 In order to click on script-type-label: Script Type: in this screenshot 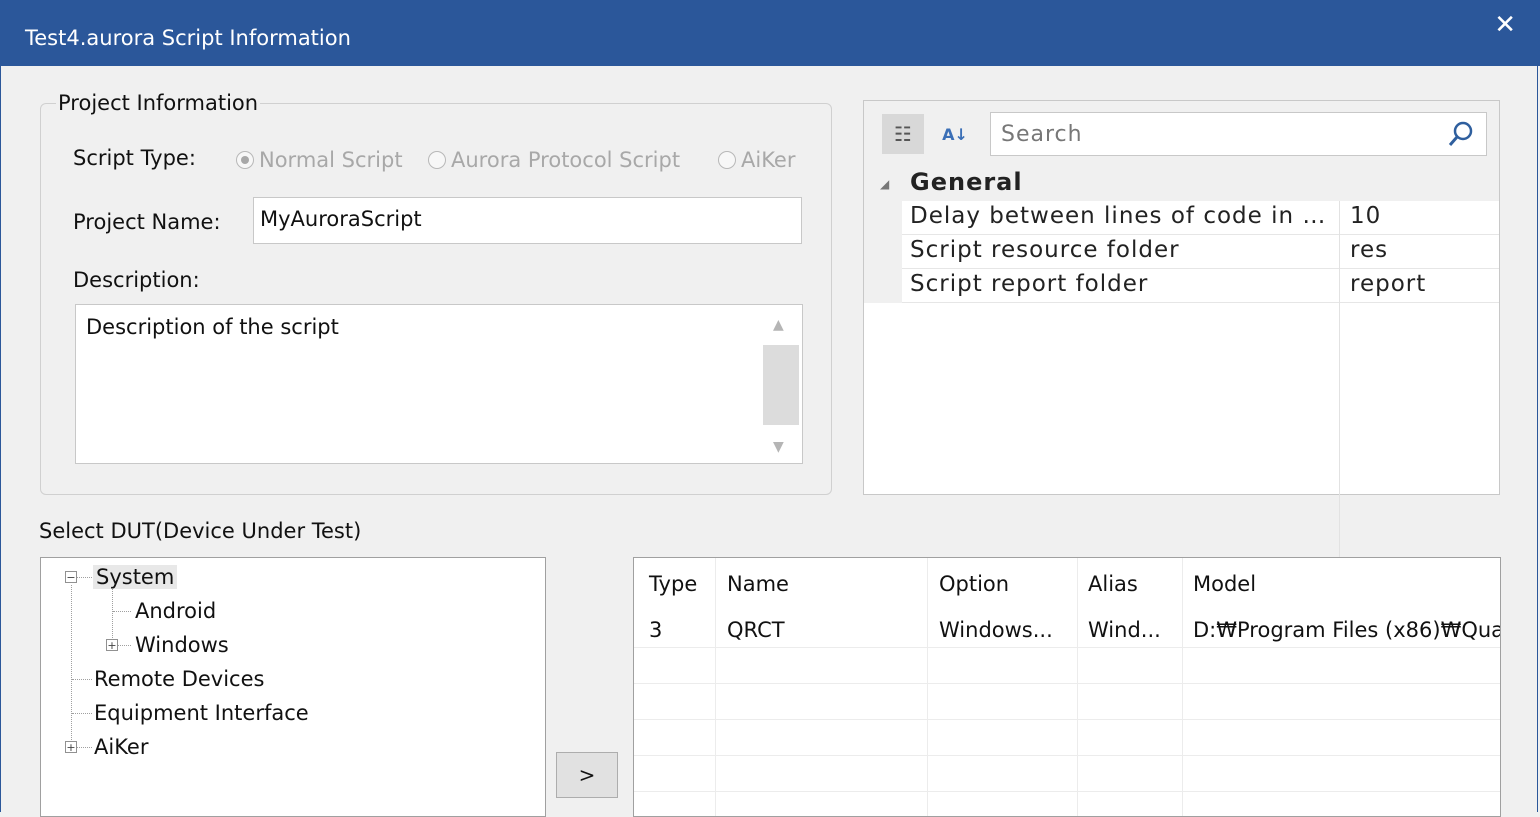, I will do `click(134, 158)`.